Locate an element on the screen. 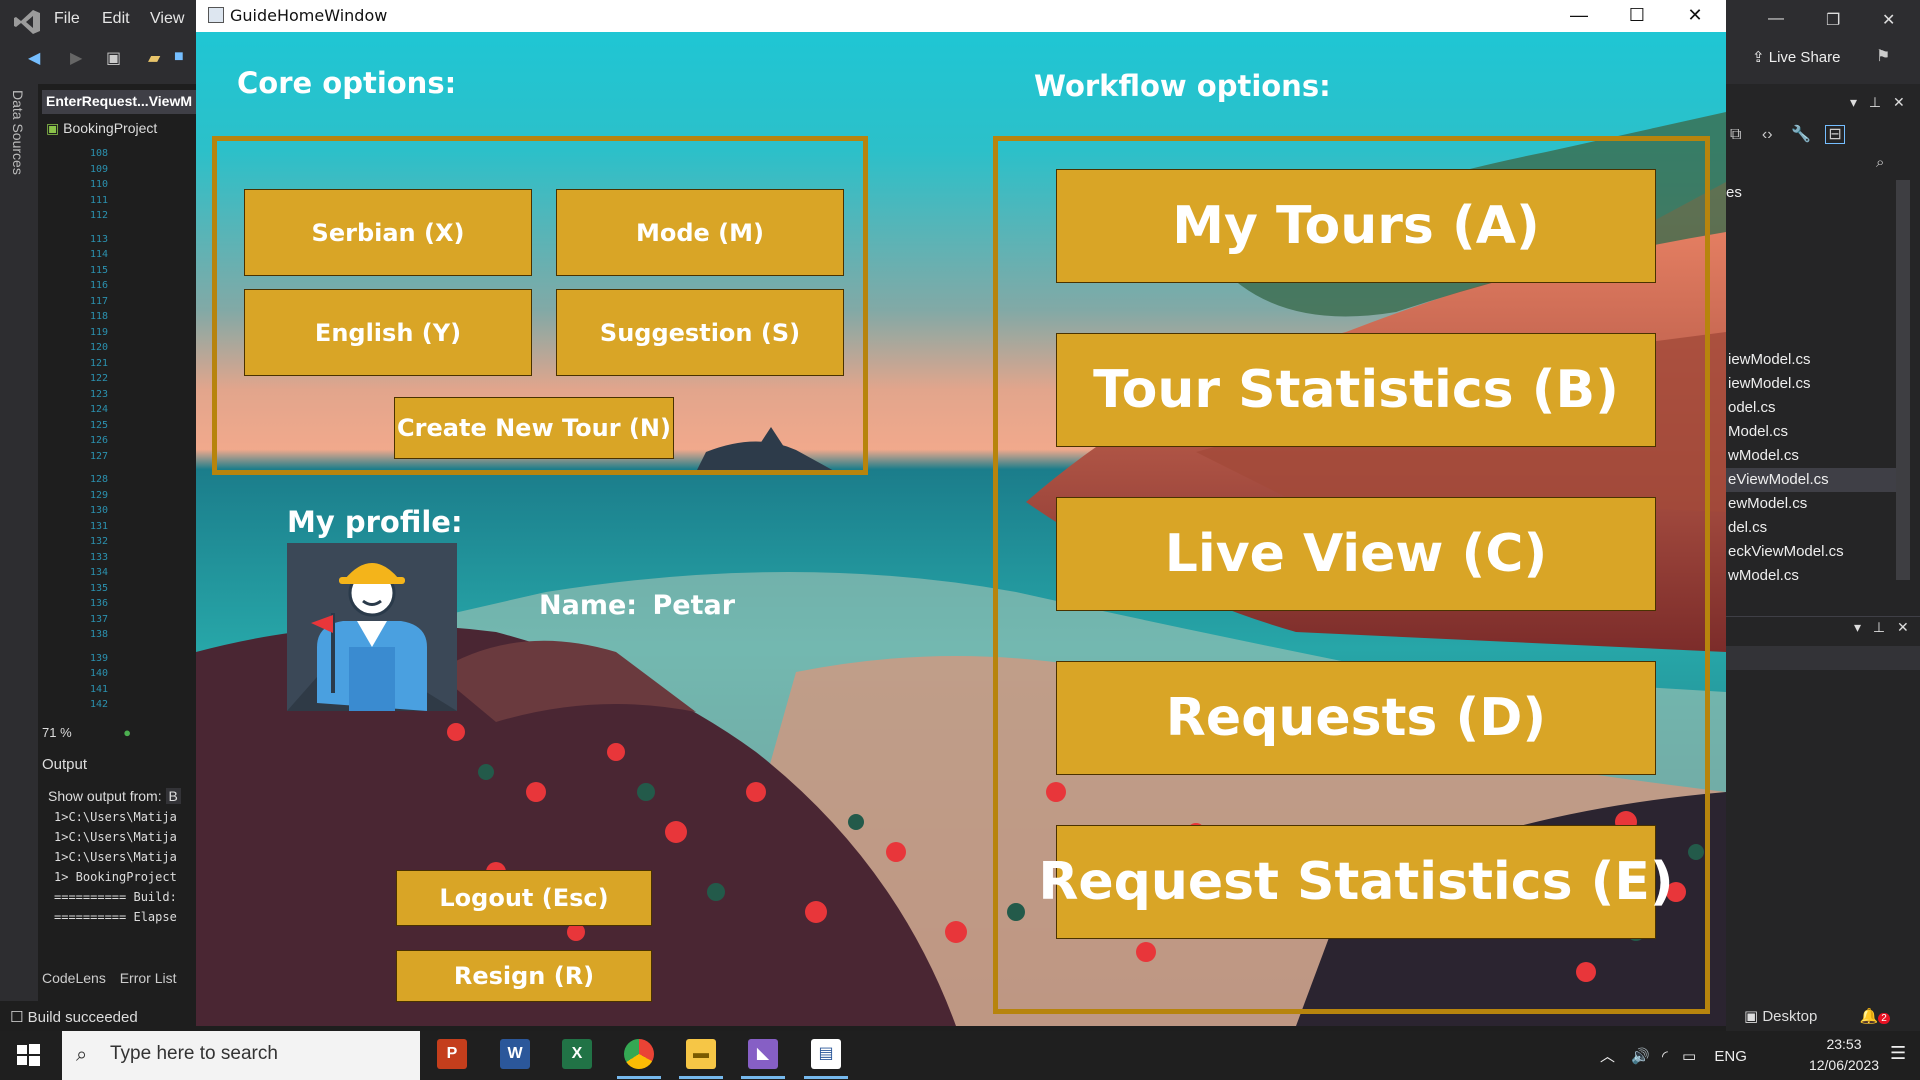 The height and width of the screenshot is (1080, 1920). solution-scrollbar is located at coordinates (1903, 380).